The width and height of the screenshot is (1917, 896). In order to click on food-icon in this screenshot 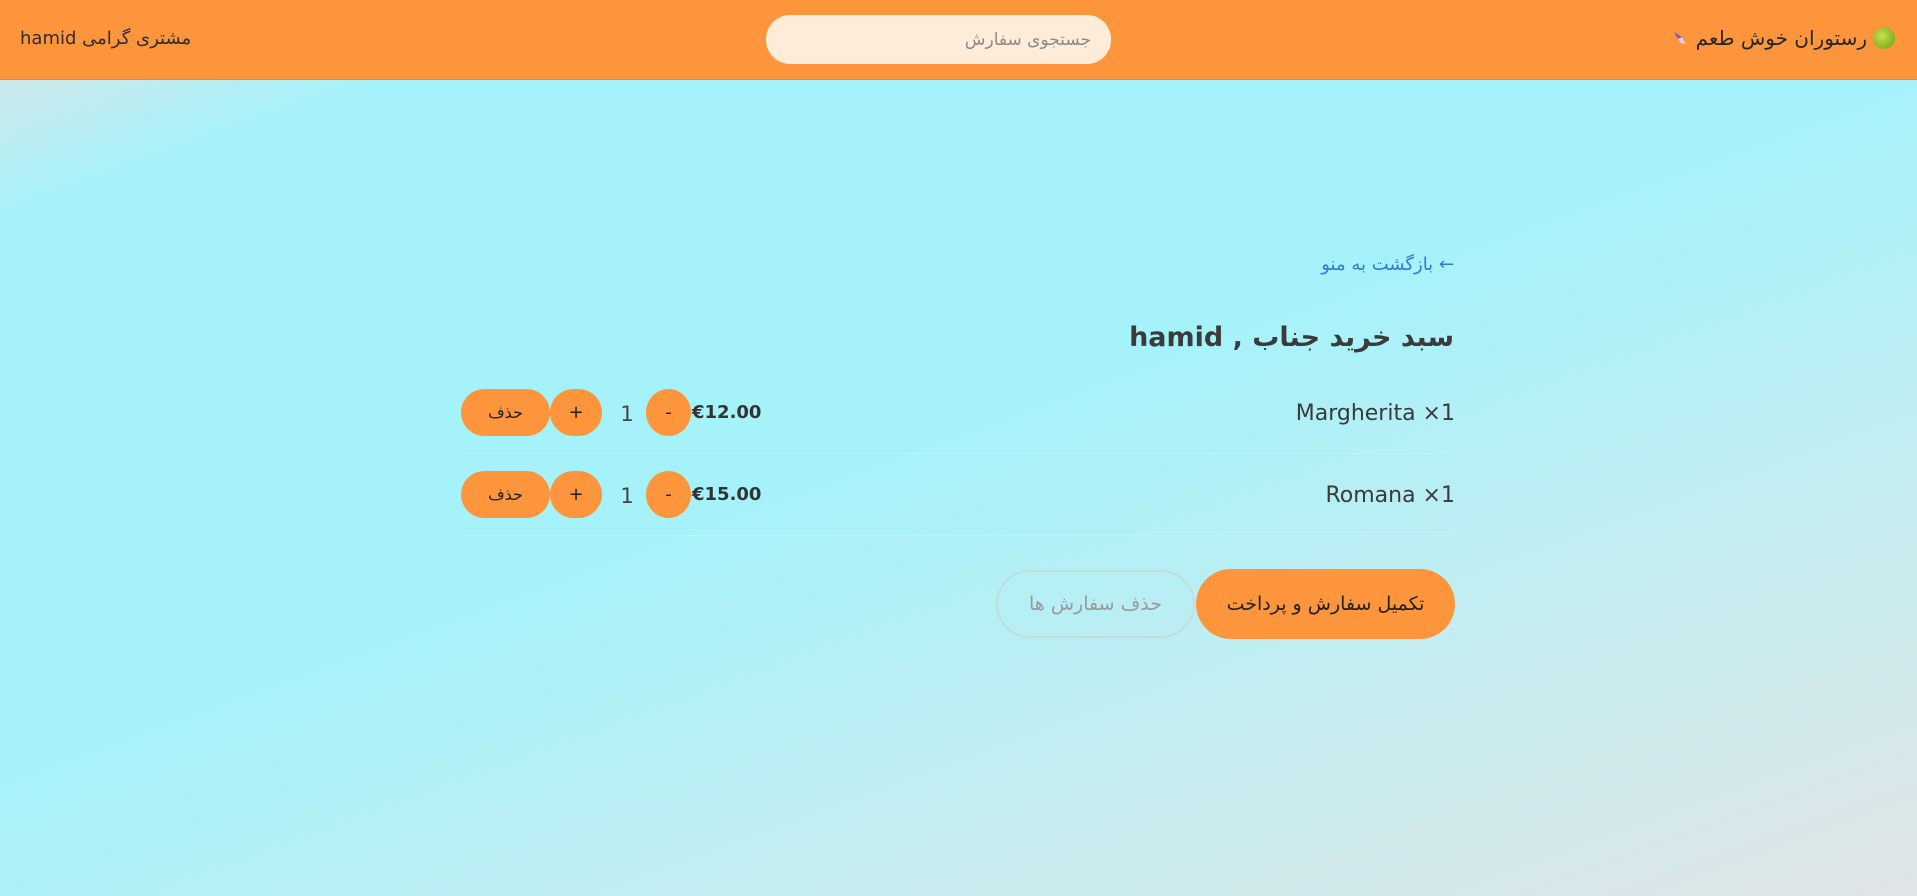, I will do `click(1884, 38)`.